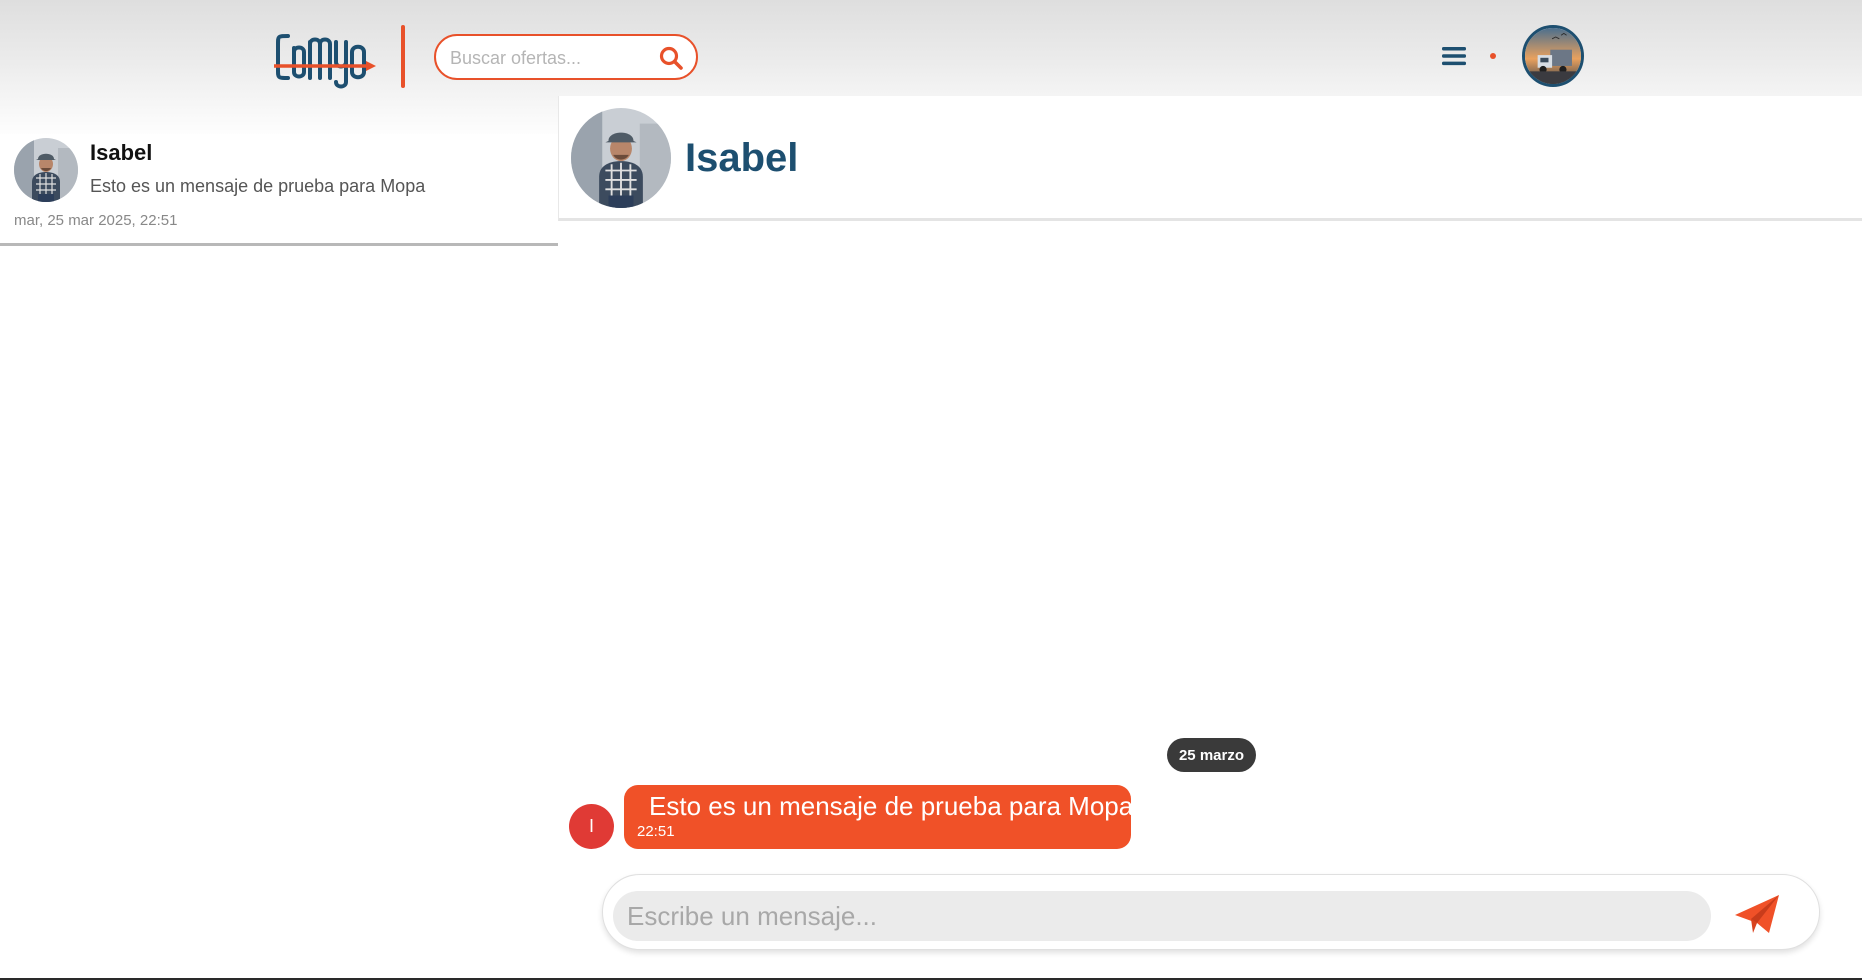 The height and width of the screenshot is (980, 1862). I want to click on chat-contact-name: Isabel, so click(742, 158).